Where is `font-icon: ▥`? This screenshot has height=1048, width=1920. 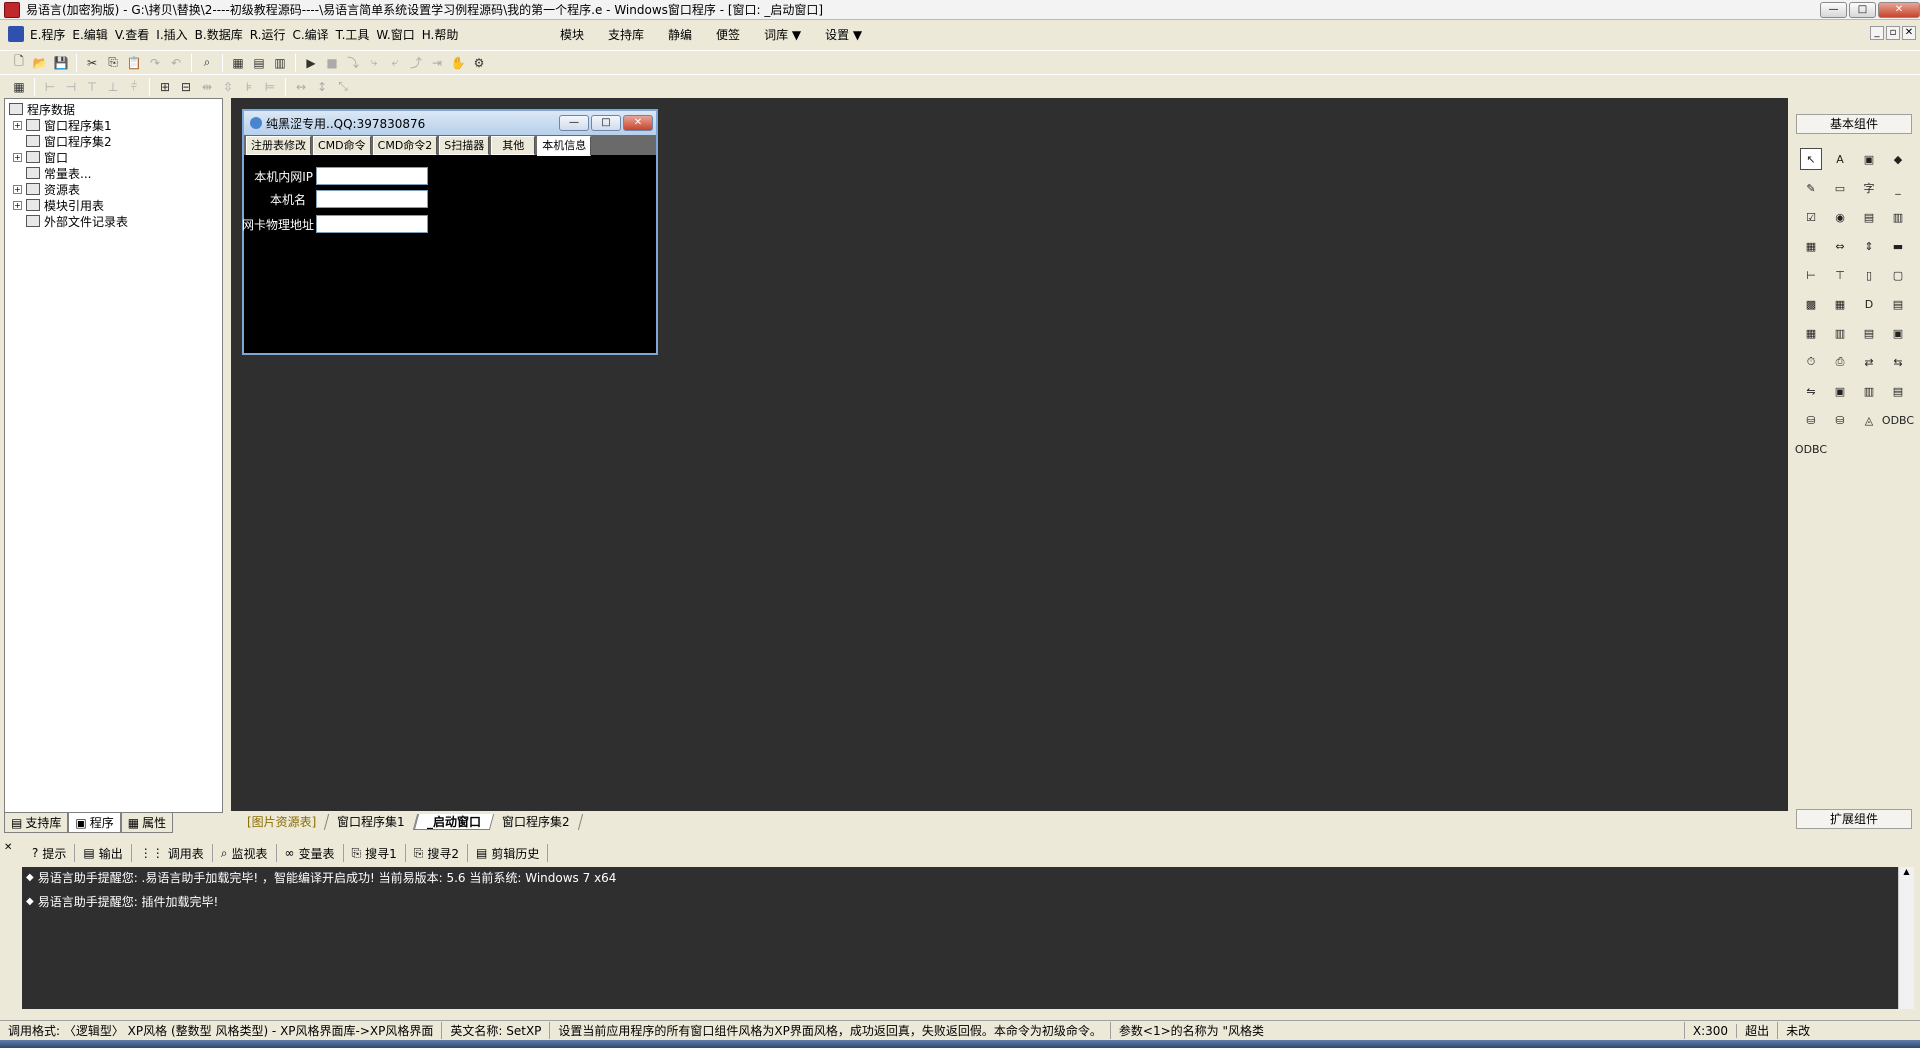
font-icon: ▥ is located at coordinates (1840, 333).